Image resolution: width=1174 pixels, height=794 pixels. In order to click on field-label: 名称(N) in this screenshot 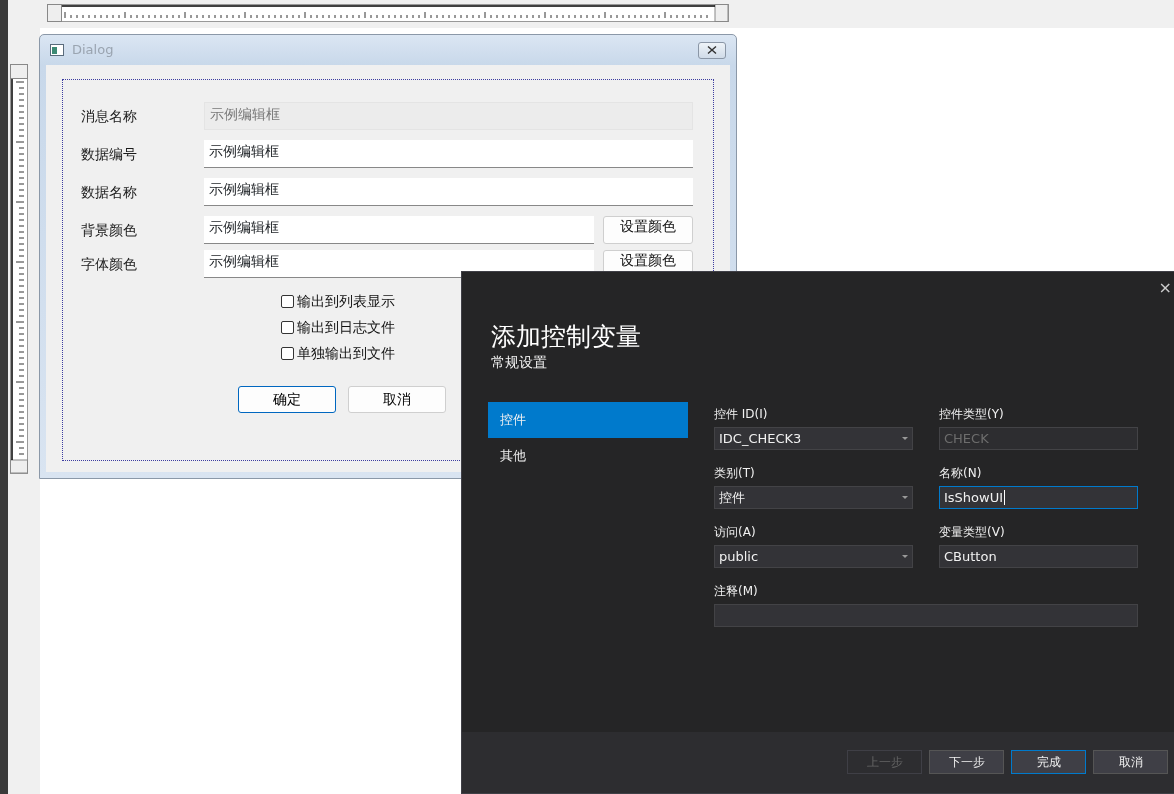, I will do `click(961, 473)`.